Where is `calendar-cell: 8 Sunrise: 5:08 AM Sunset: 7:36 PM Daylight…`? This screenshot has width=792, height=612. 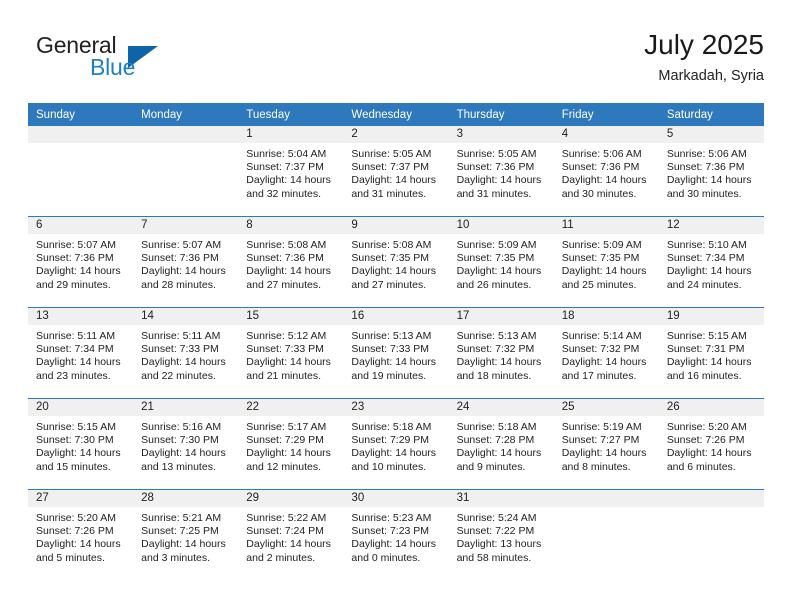 calendar-cell: 8 Sunrise: 5:08 AM Sunset: 7:36 PM Daylight… is located at coordinates (291, 262).